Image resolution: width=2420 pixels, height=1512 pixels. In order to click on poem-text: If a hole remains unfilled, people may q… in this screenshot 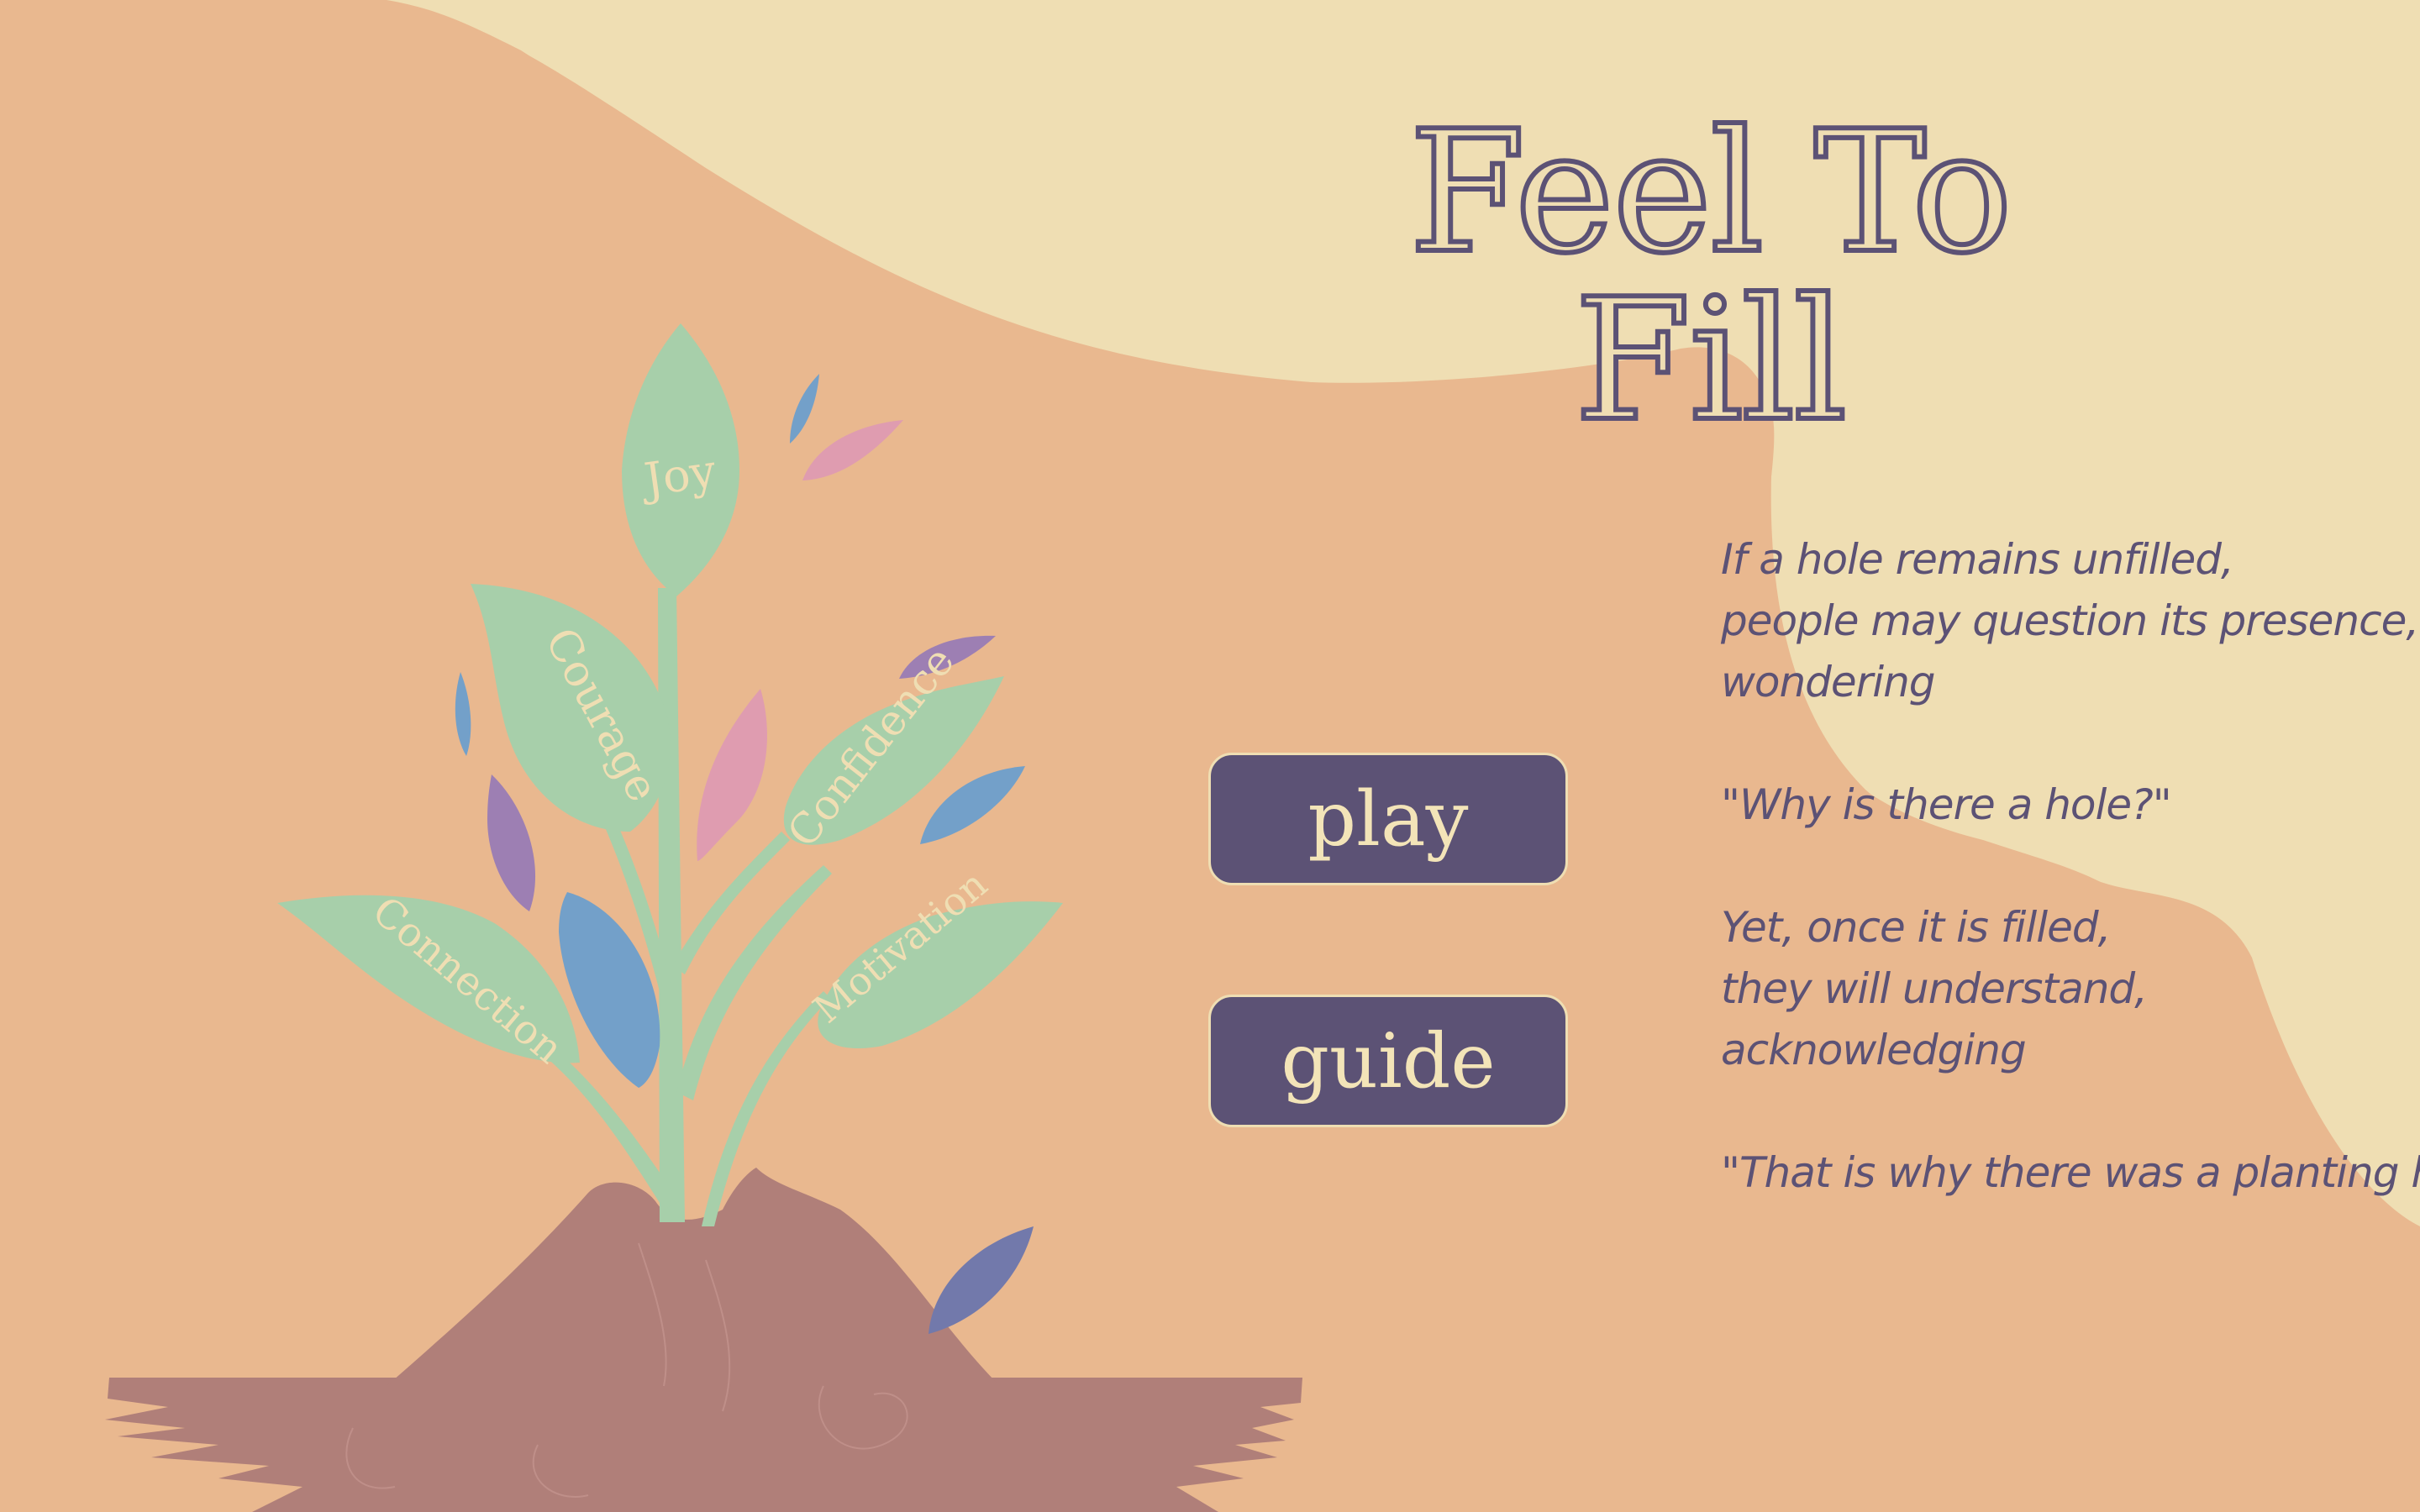, I will do `click(2070, 866)`.